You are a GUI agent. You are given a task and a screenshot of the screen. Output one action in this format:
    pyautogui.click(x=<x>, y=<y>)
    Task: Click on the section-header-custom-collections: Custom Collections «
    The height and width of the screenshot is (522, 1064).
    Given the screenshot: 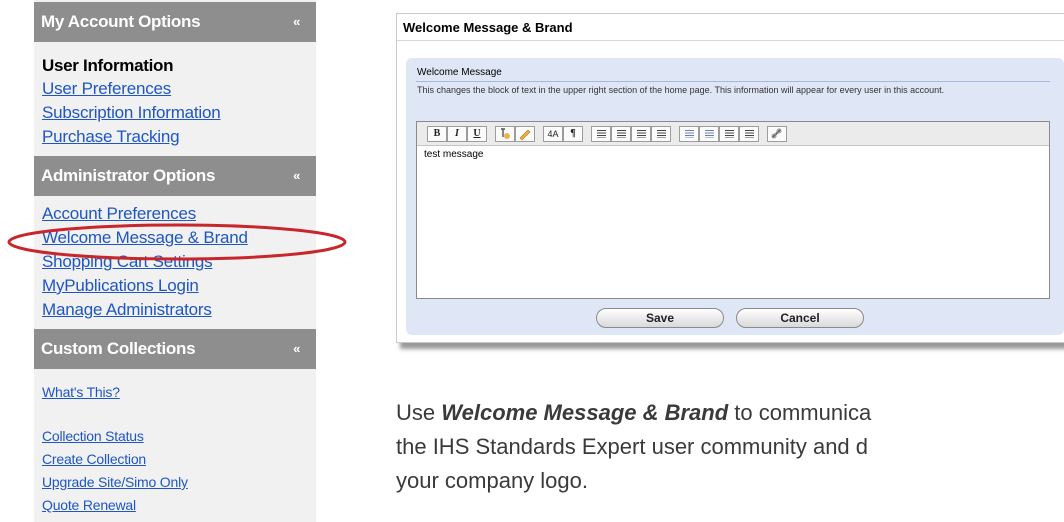 What is the action you would take?
    pyautogui.click(x=175, y=349)
    